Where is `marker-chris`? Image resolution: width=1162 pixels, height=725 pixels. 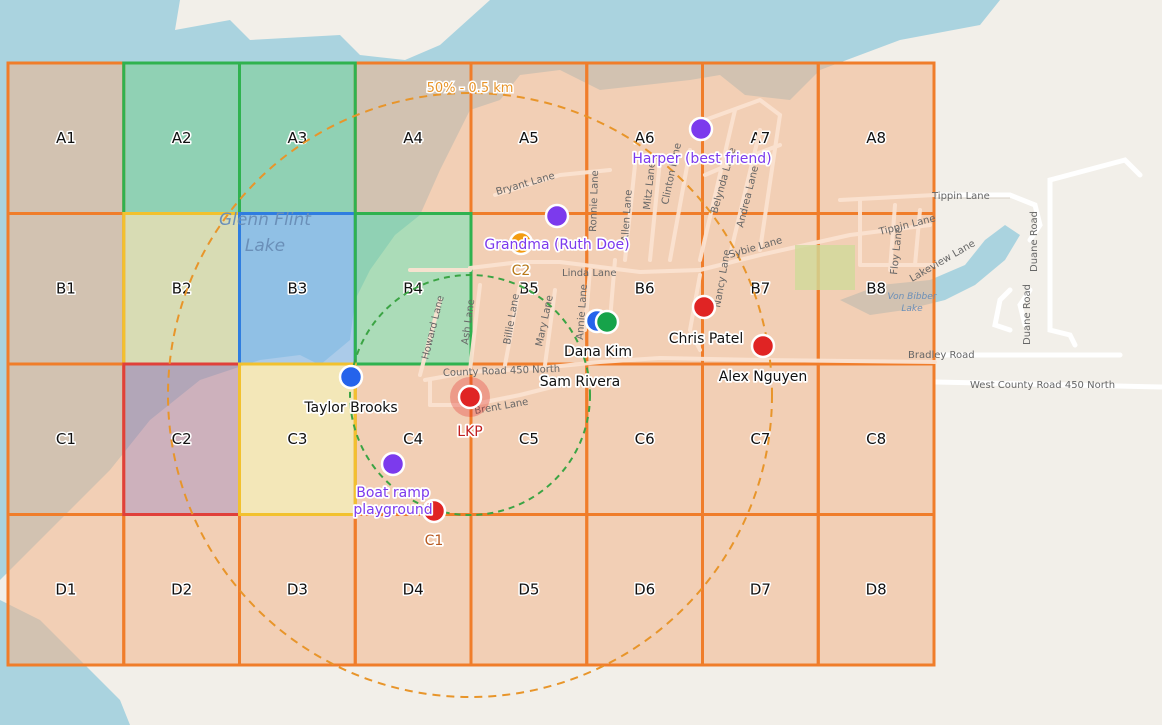 marker-chris is located at coordinates (704, 307).